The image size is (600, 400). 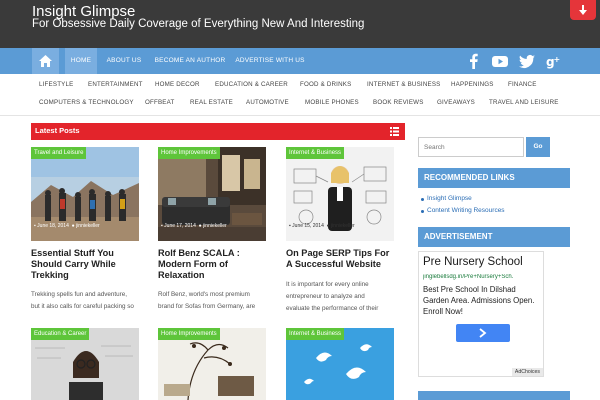 What do you see at coordinates (251, 84) in the screenshot?
I see `category-education-career: EDUCATION & CAREER` at bounding box center [251, 84].